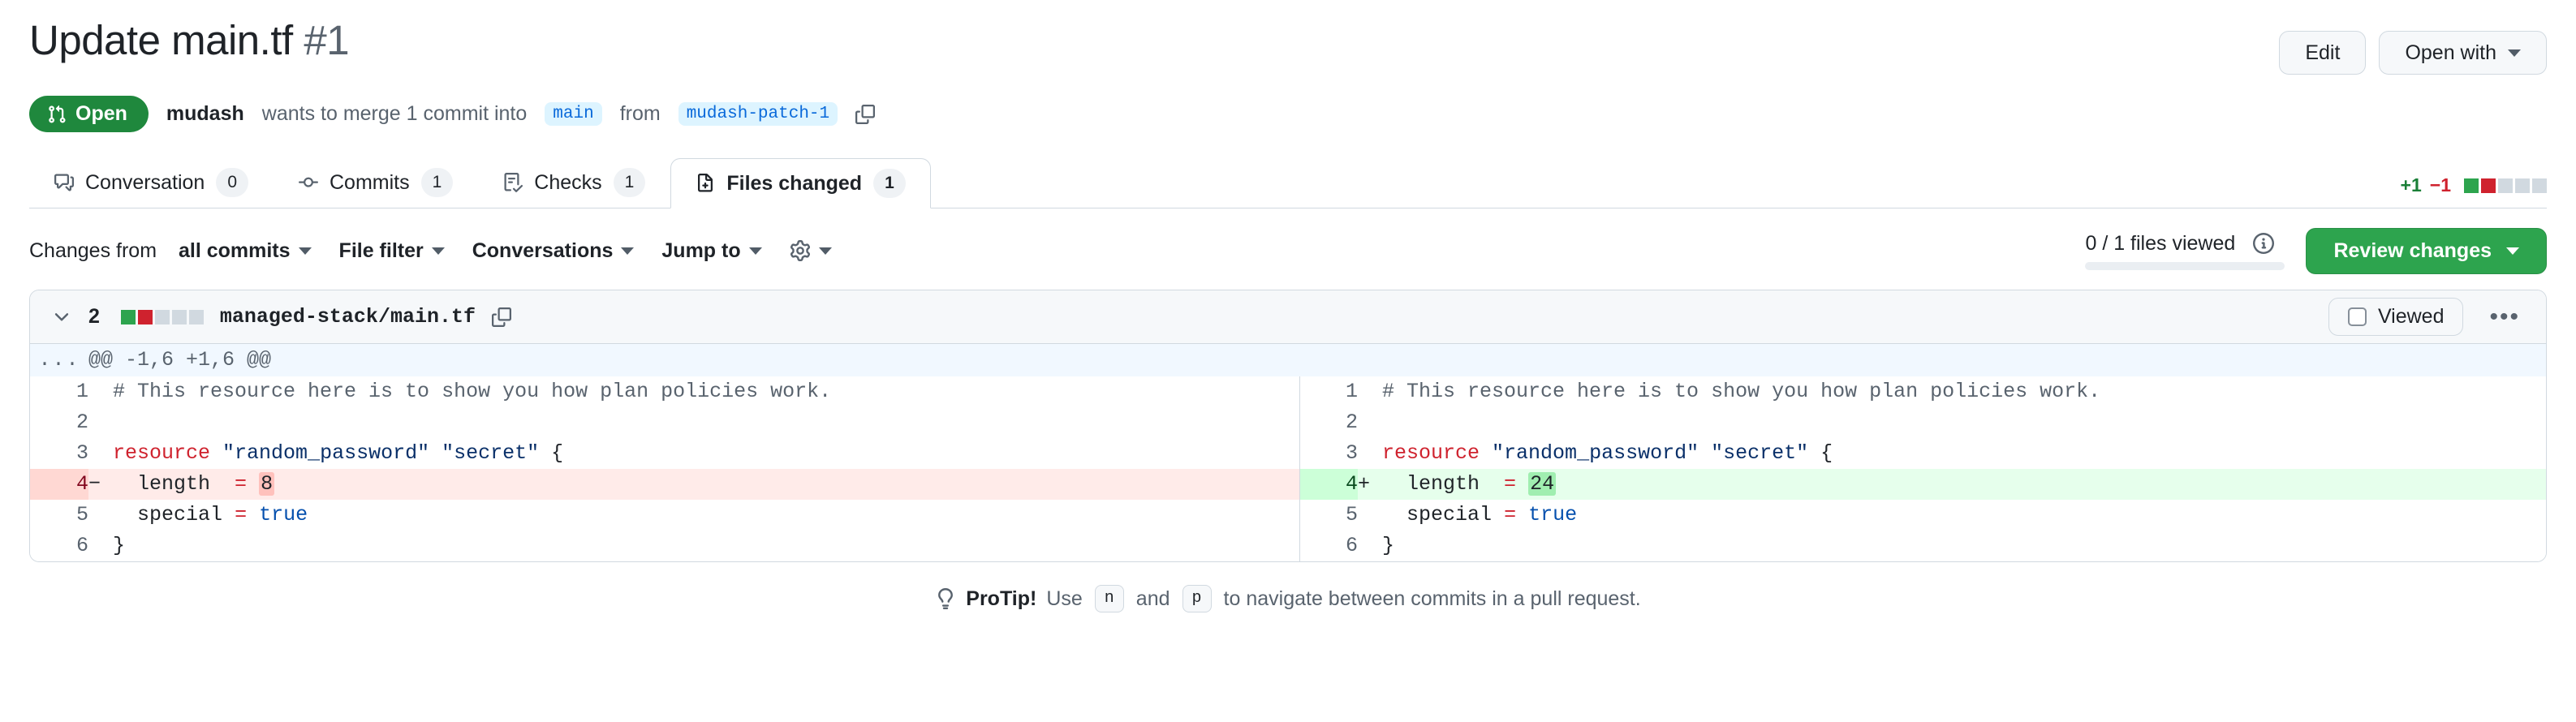 This screenshot has width=2576, height=722. What do you see at coordinates (701, 250) in the screenshot?
I see `jump-to-label: Jump to` at bounding box center [701, 250].